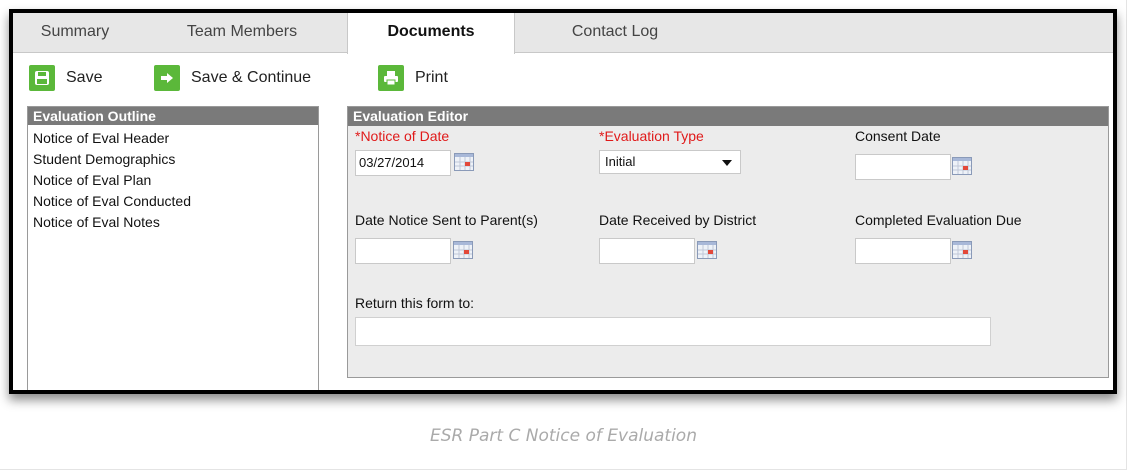  Describe the element at coordinates (173, 116) in the screenshot. I see `outline-title: Evaluation Outline` at that location.